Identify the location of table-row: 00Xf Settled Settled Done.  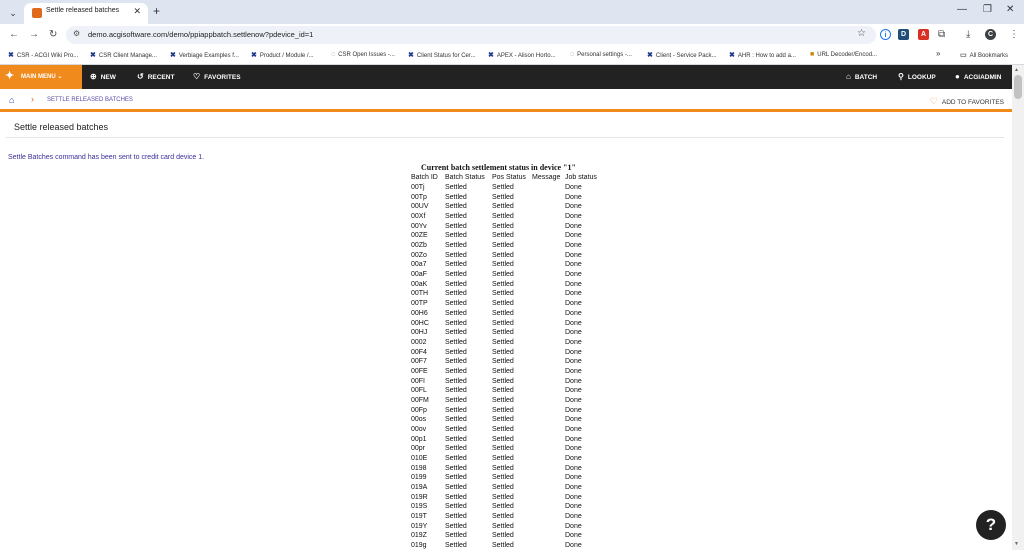
(506, 218).